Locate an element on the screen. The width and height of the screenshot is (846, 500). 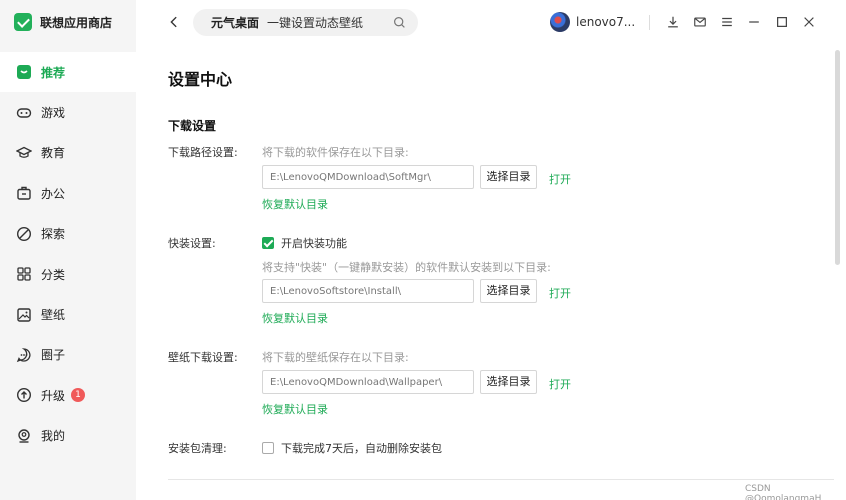
app-logo-icon is located at coordinates (23, 22).